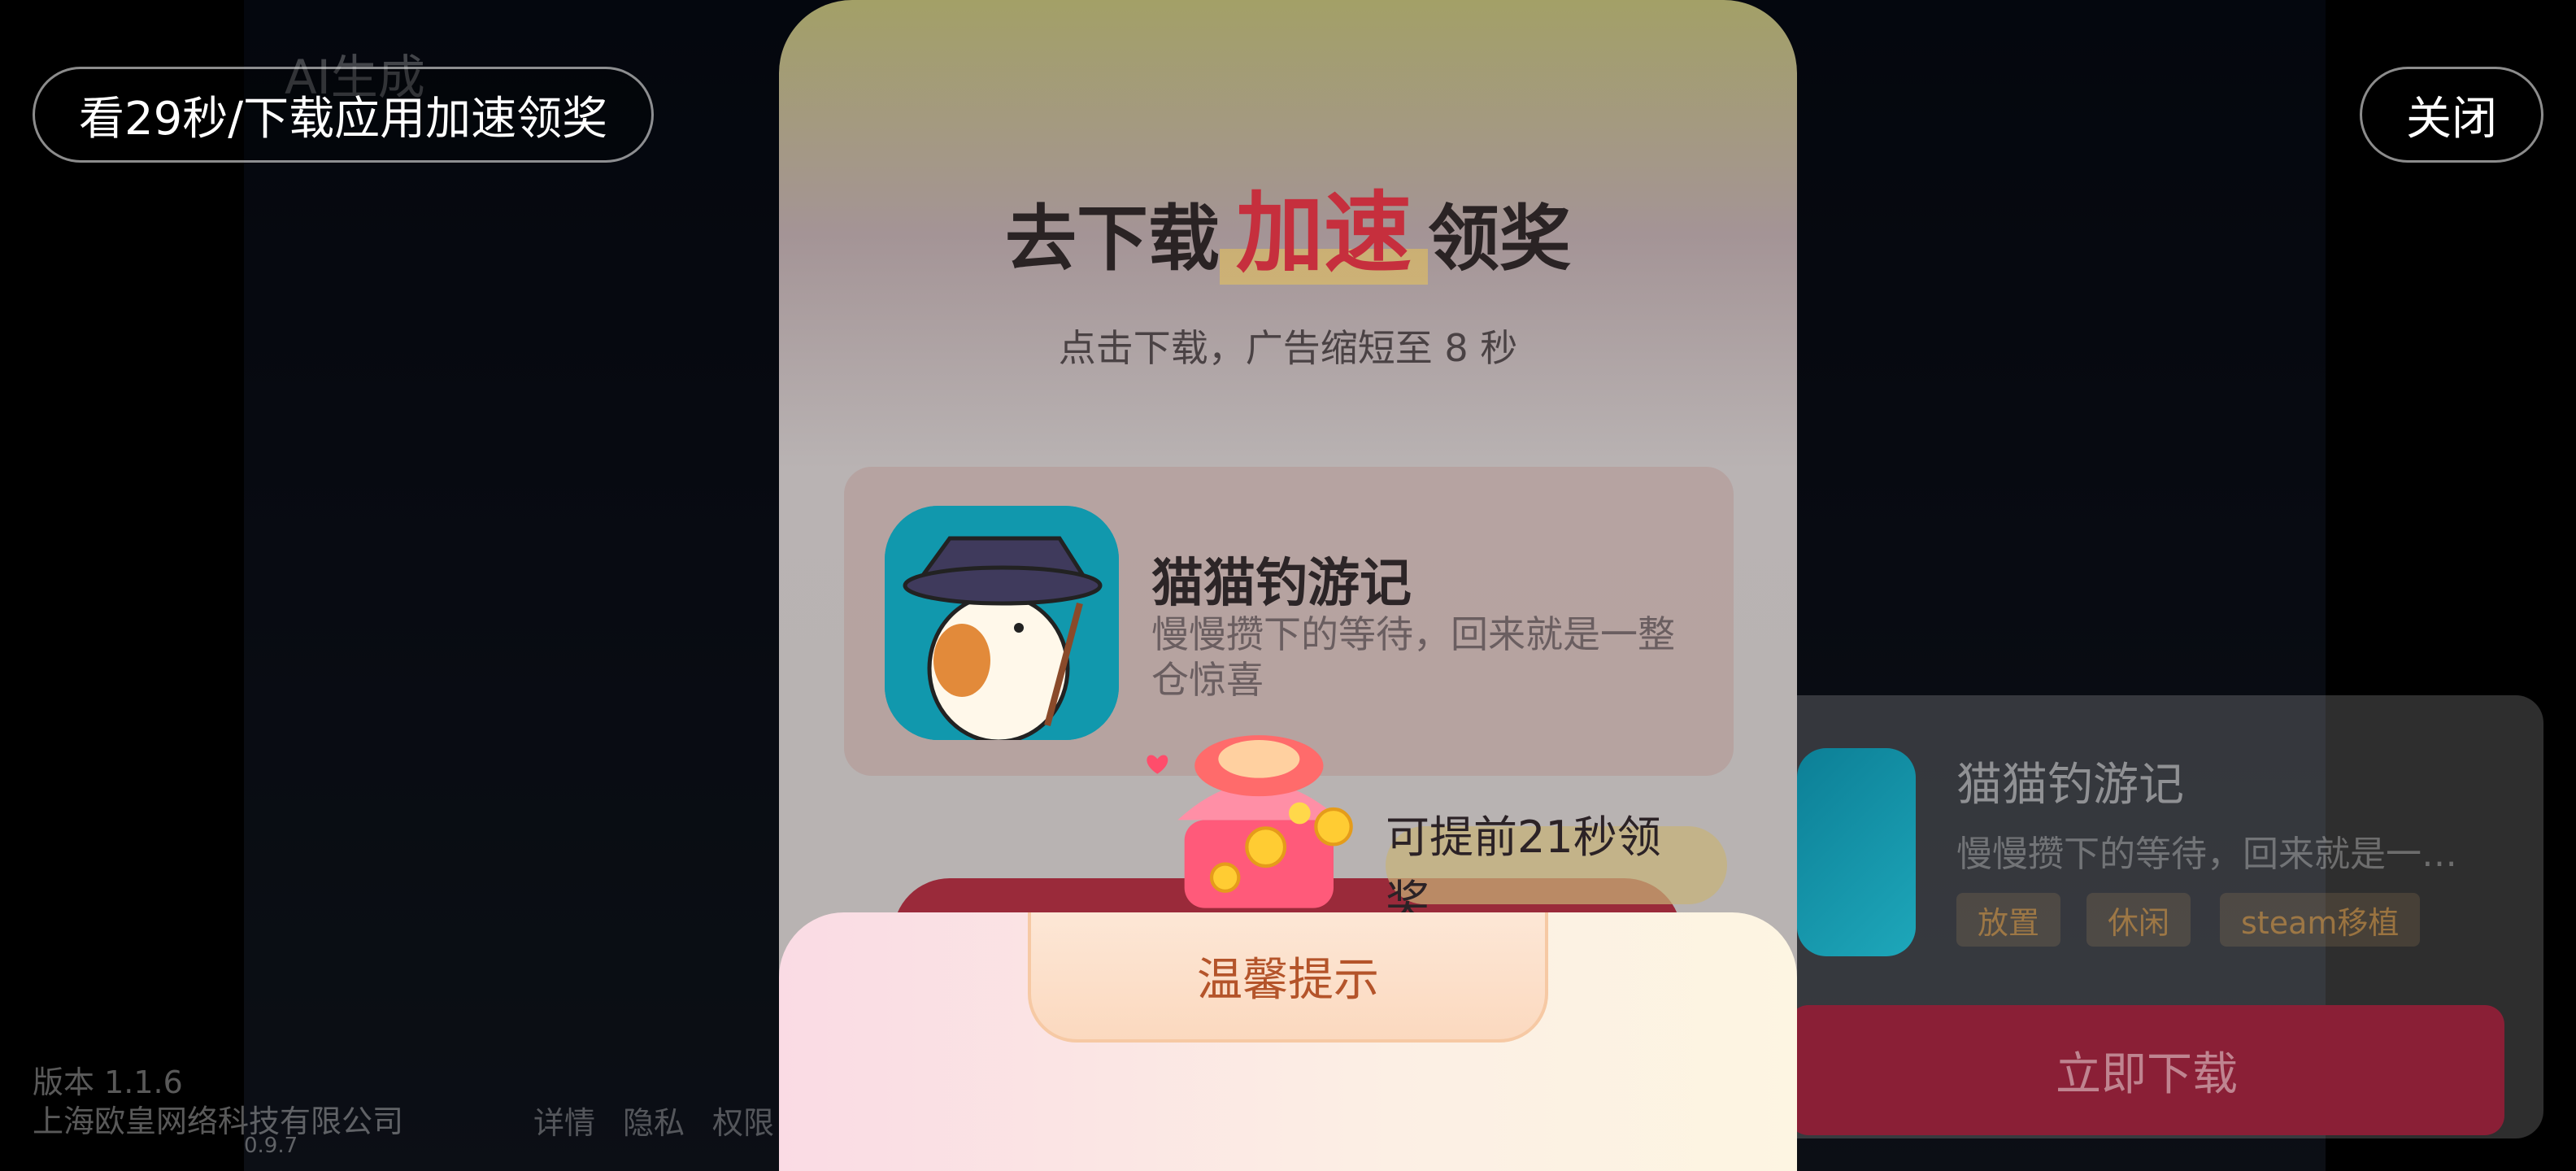 Image resolution: width=2576 pixels, height=1171 pixels. Describe the element at coordinates (344, 115) in the screenshot. I see `reward-hint-pill: 看29秒/下载应用加速领奖` at that location.